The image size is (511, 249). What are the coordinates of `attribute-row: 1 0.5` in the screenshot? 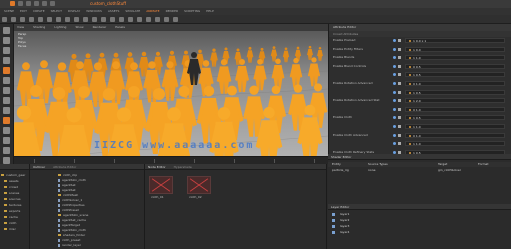 It's located at (420, 92).